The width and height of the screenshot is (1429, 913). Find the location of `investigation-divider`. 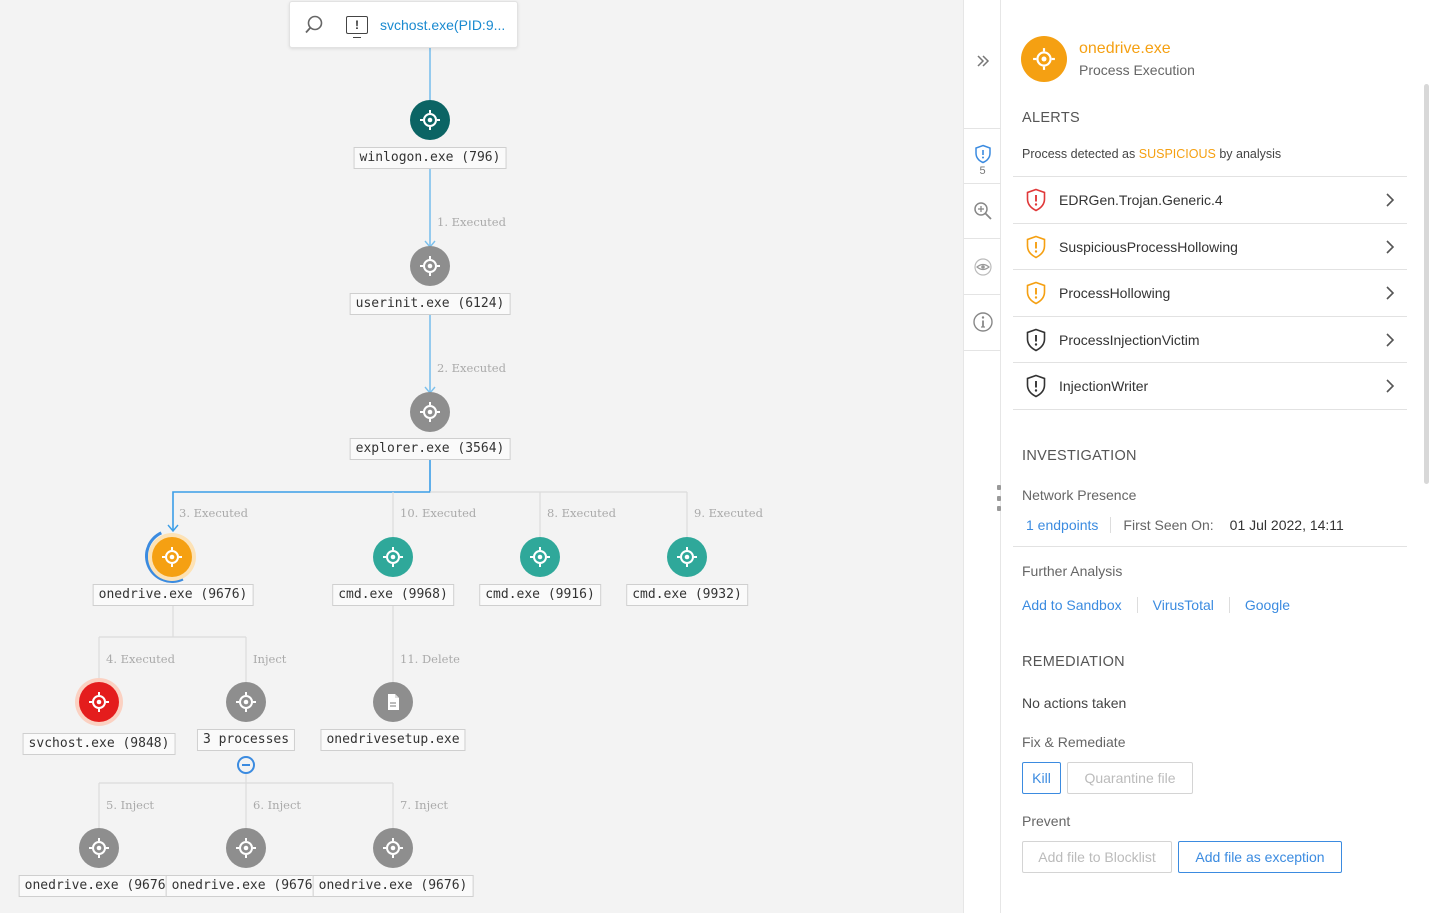

investigation-divider is located at coordinates (1210, 546).